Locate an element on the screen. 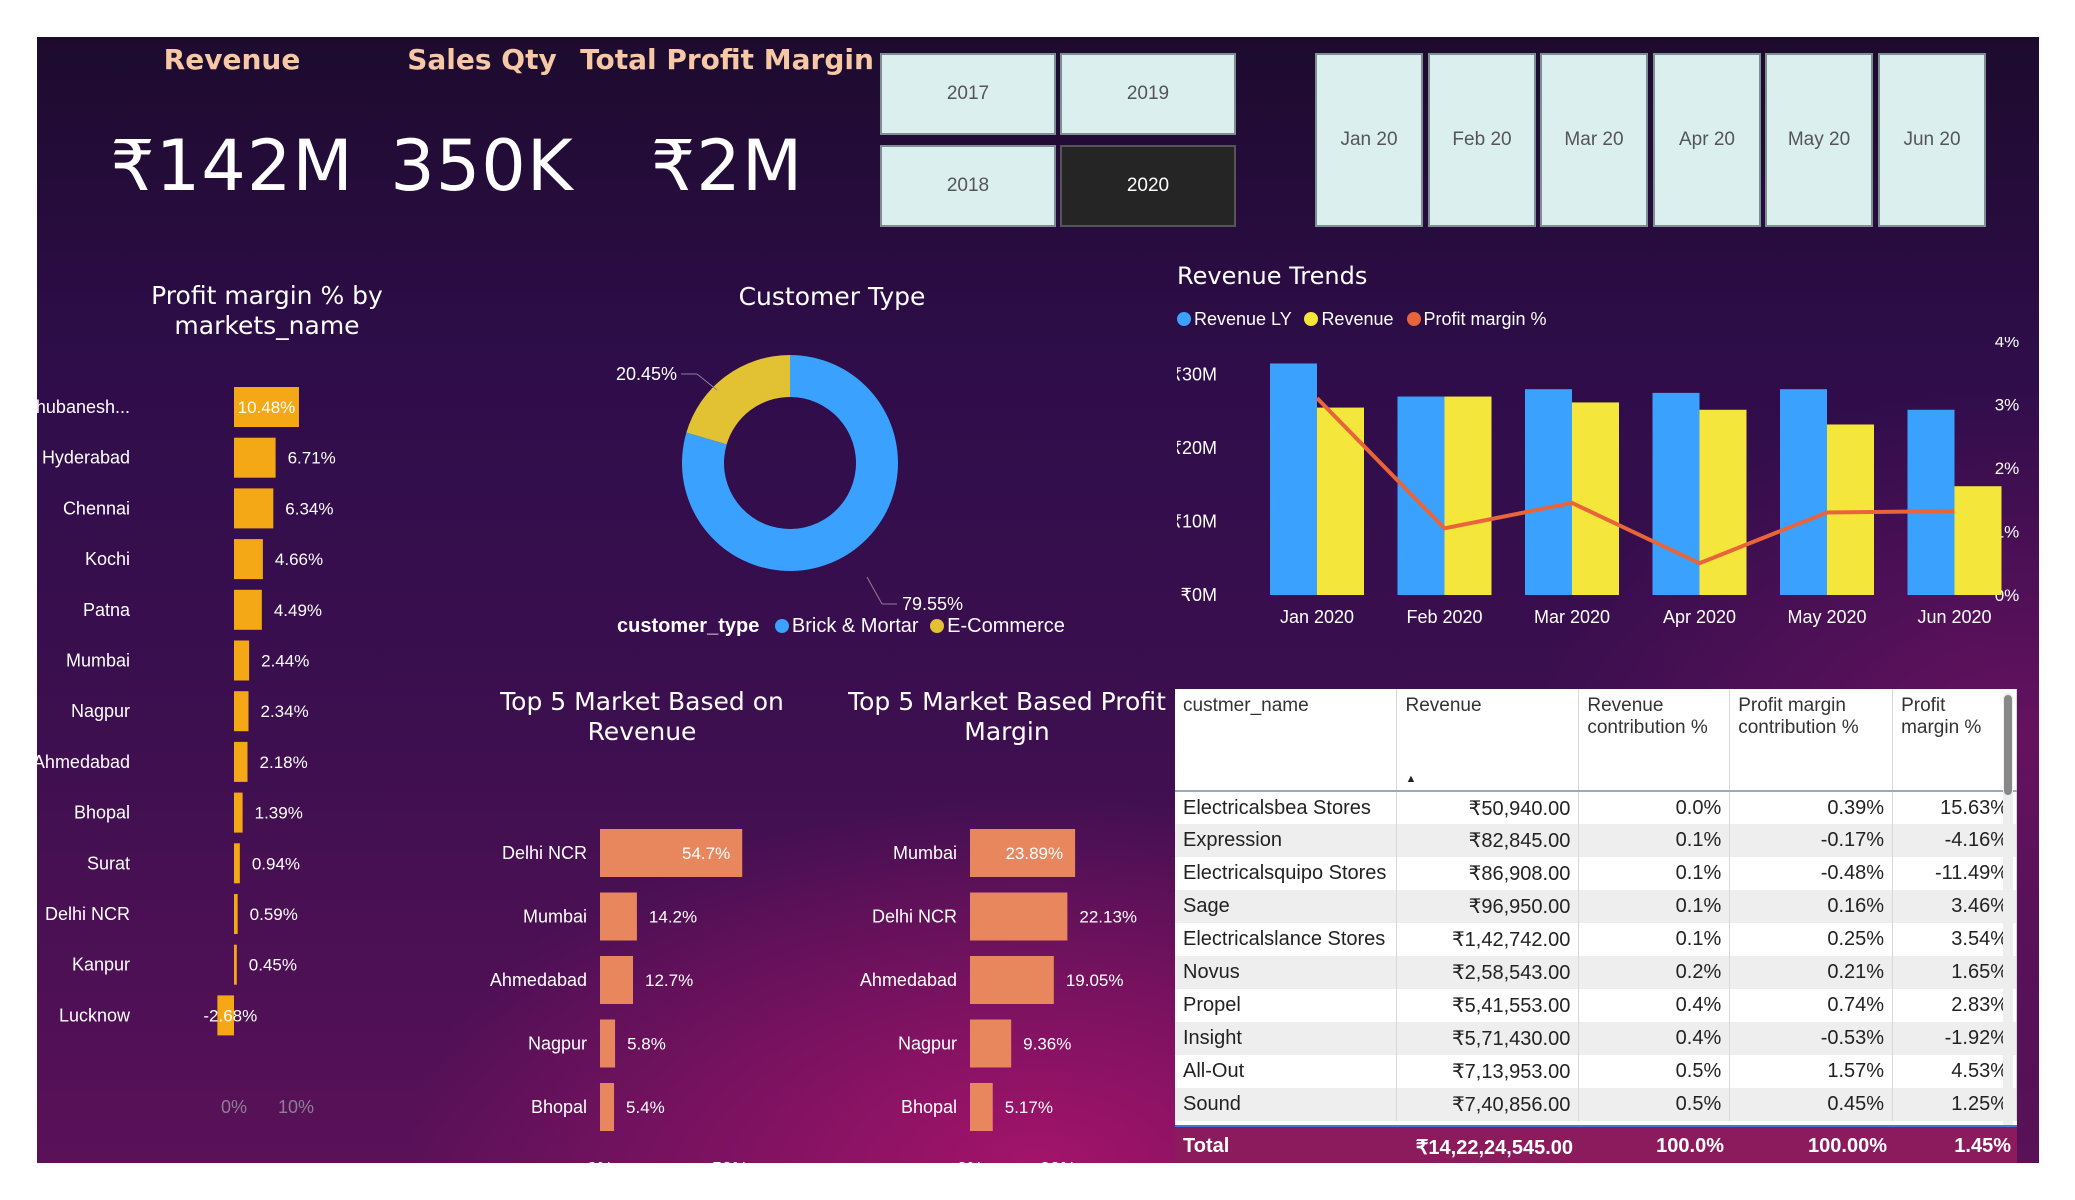 The image size is (2075, 1200). cell-revenue: ₹7,40,856.00 is located at coordinates (1488, 1104).